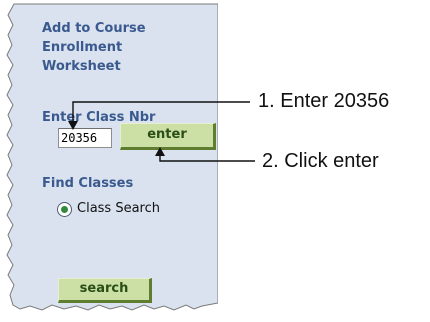 This screenshot has width=430, height=322. I want to click on callout-step-1: 1. Enter 20356, so click(324, 101).